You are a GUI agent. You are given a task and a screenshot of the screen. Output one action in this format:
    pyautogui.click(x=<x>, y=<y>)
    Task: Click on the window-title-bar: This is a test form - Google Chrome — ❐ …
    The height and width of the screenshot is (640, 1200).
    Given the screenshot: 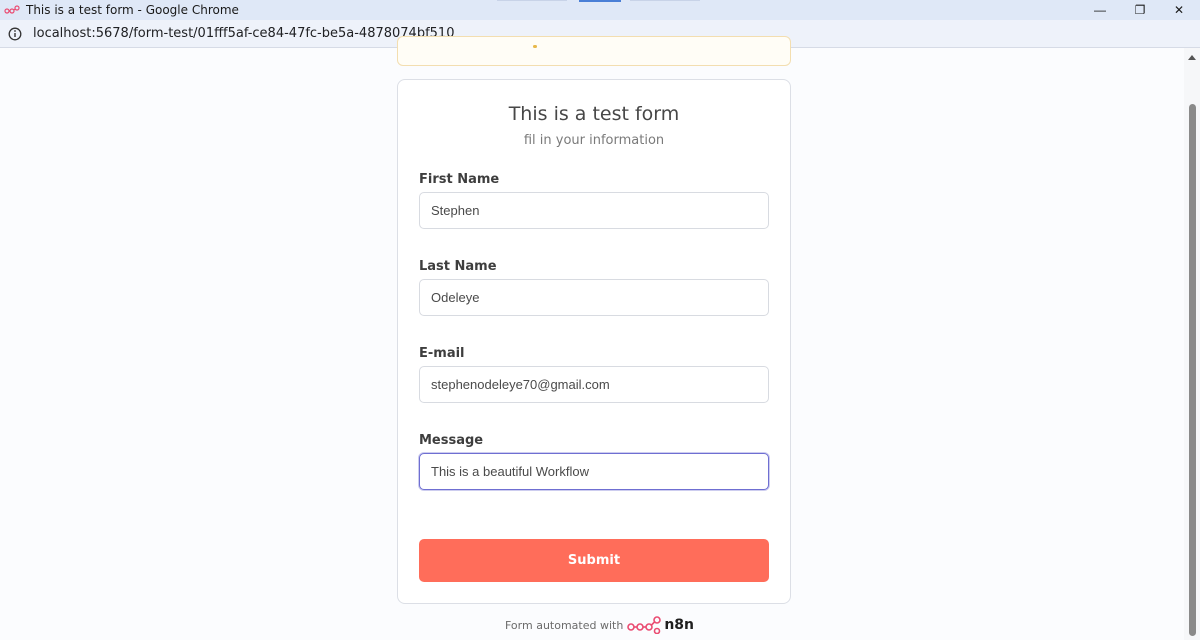 What is the action you would take?
    pyautogui.click(x=600, y=10)
    